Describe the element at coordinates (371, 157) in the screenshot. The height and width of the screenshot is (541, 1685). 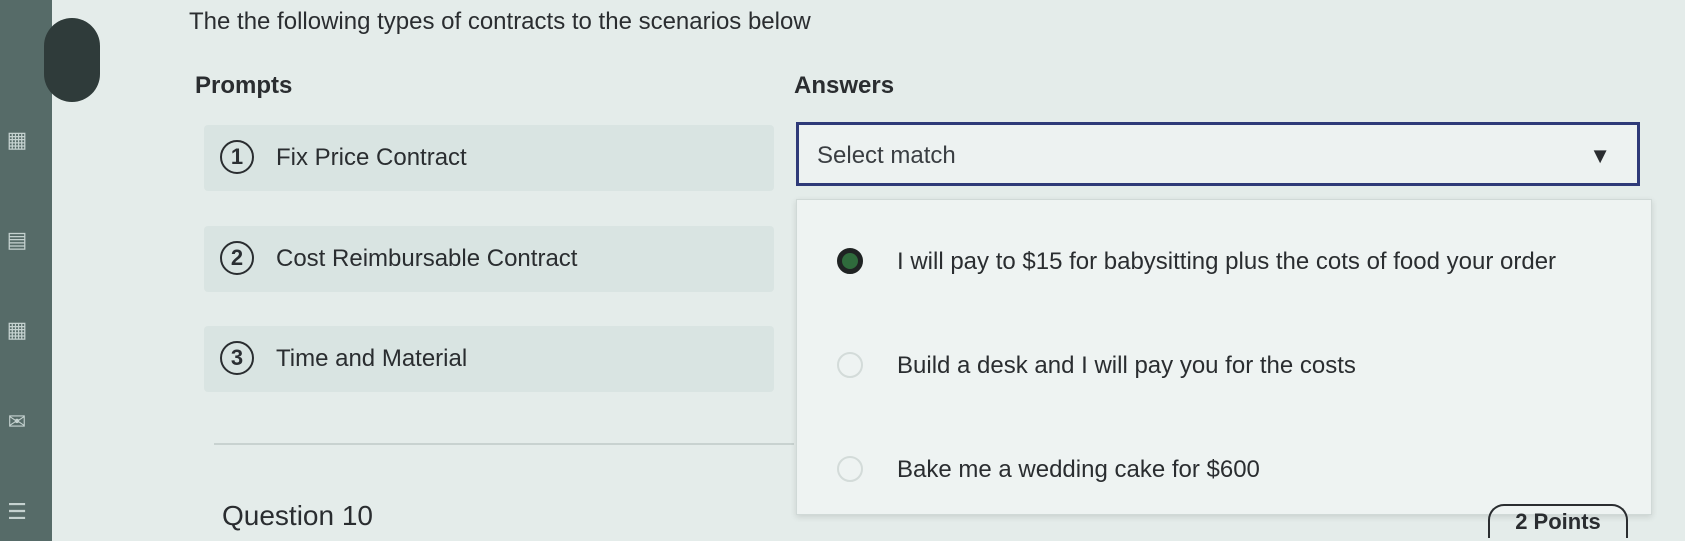
I see `prompt-label: Fix Price Contract` at that location.